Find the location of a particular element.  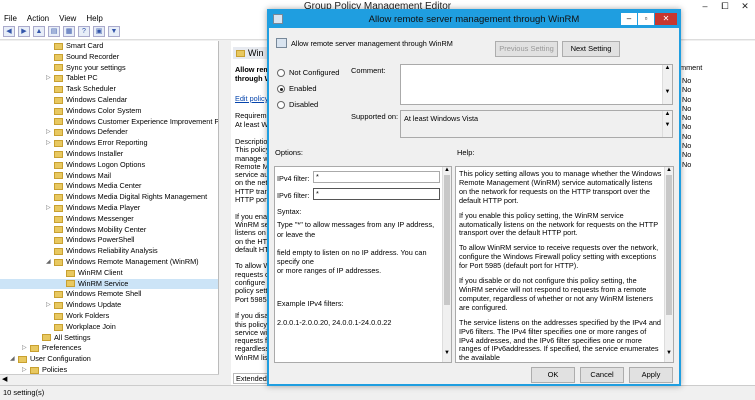

menu-help: Help is located at coordinates (94, 18).